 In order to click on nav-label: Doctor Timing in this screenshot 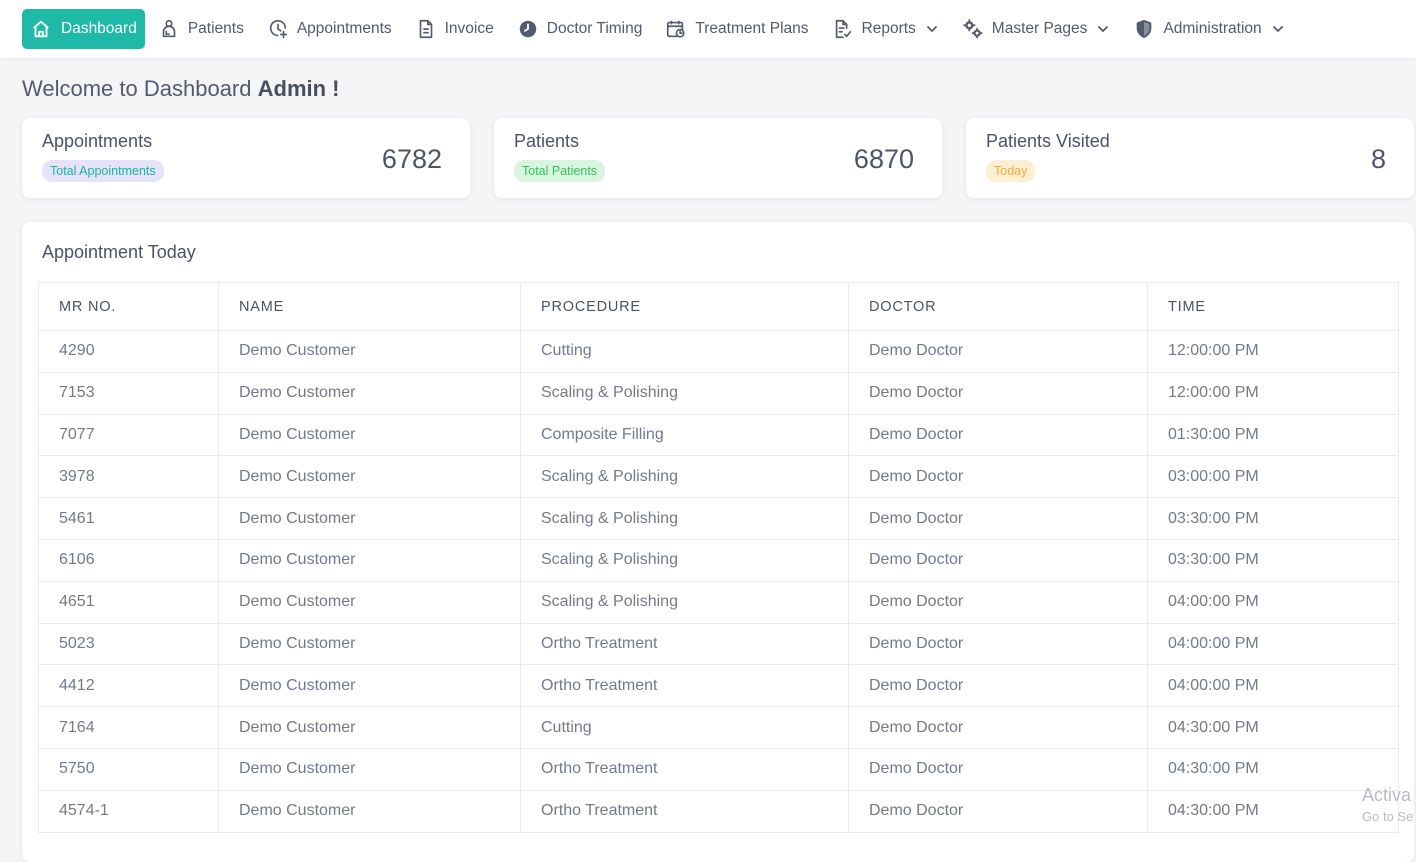, I will do `click(594, 28)`.